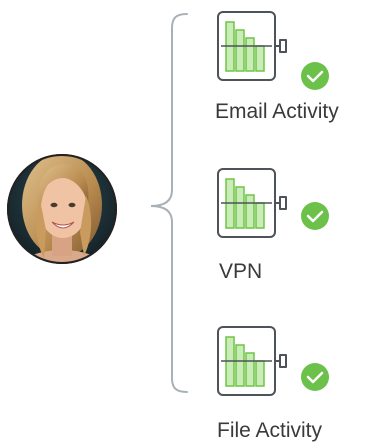 Image resolution: width=381 pixels, height=445 pixels. I want to click on activity-vpn, so click(273, 203).